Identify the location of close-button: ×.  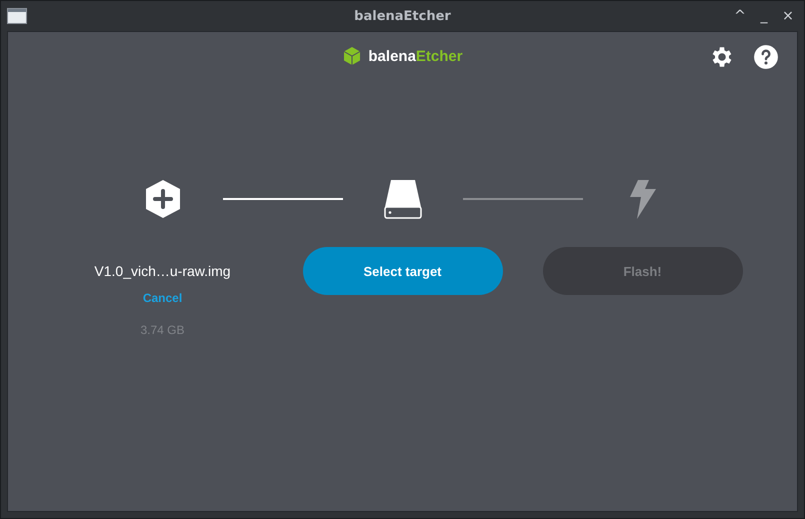
(788, 16).